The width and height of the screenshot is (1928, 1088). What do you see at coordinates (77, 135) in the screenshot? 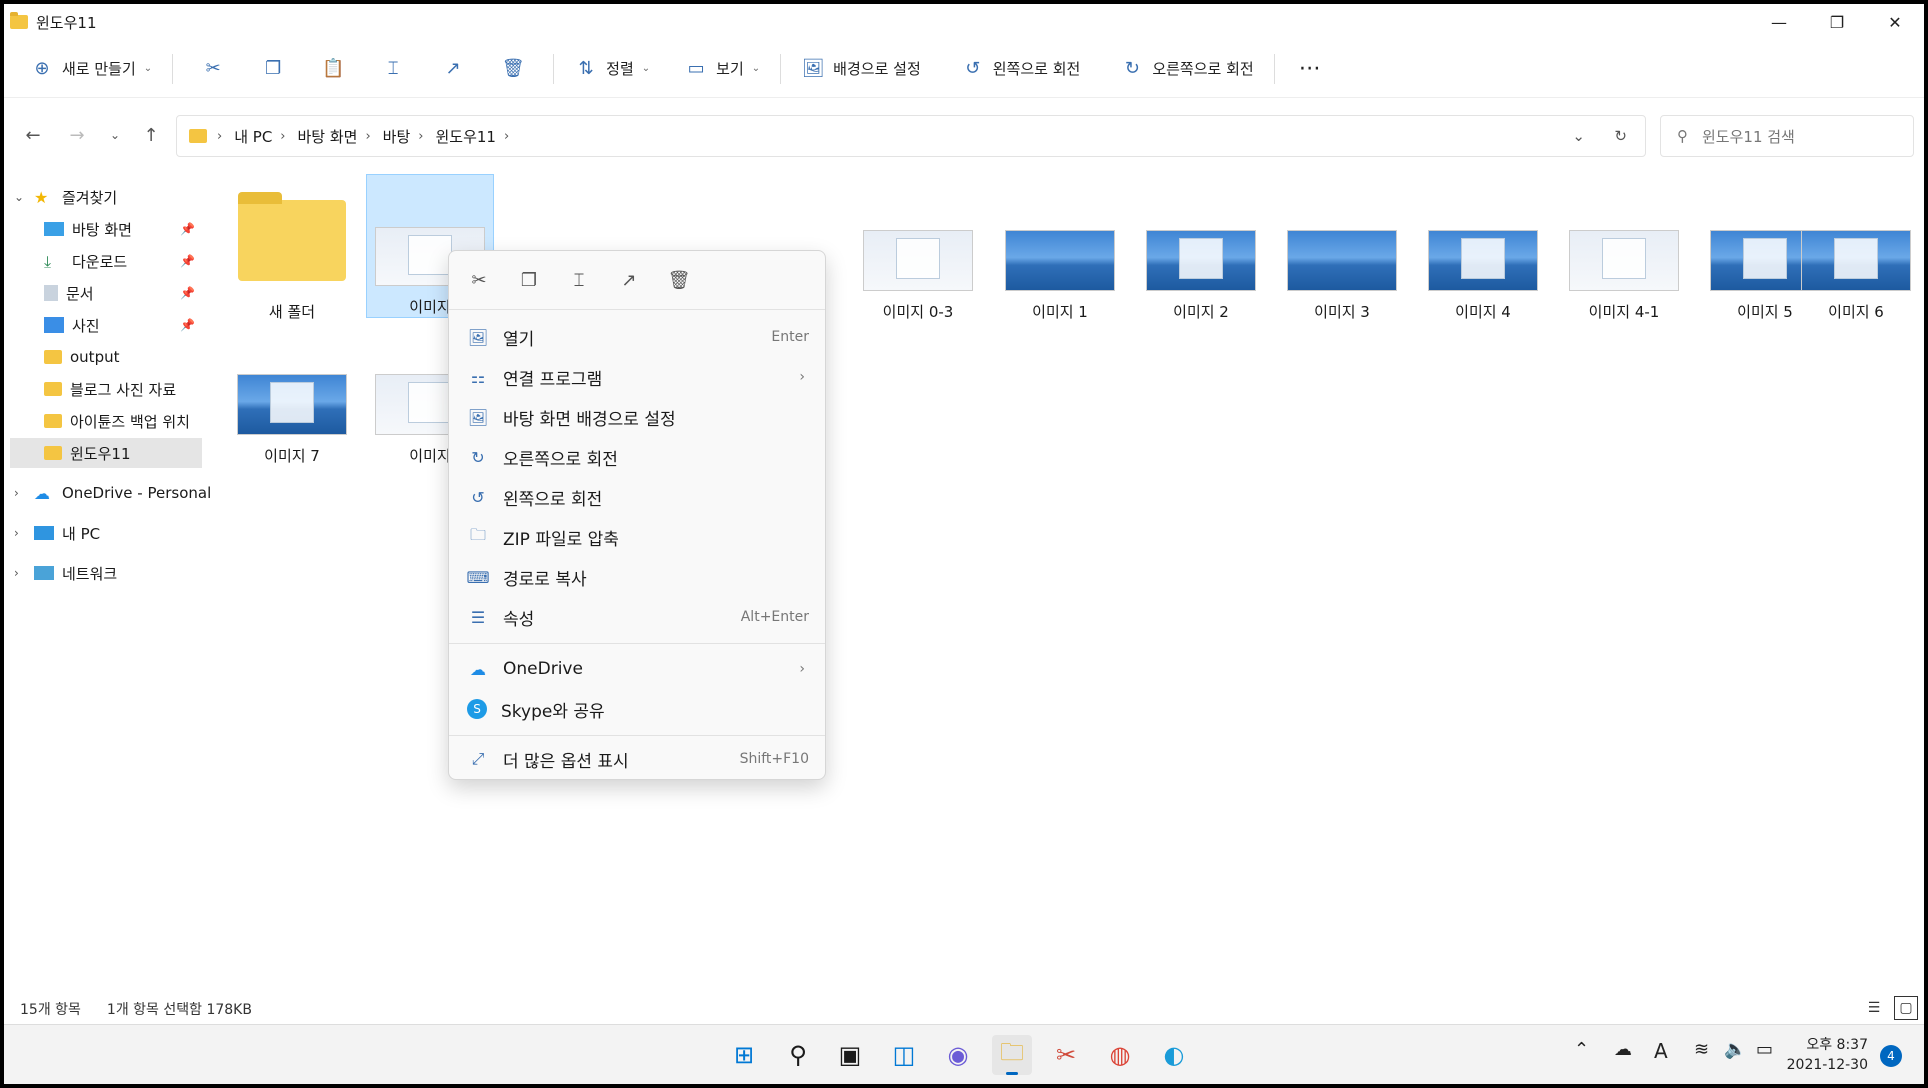
I see `forward-button: →` at bounding box center [77, 135].